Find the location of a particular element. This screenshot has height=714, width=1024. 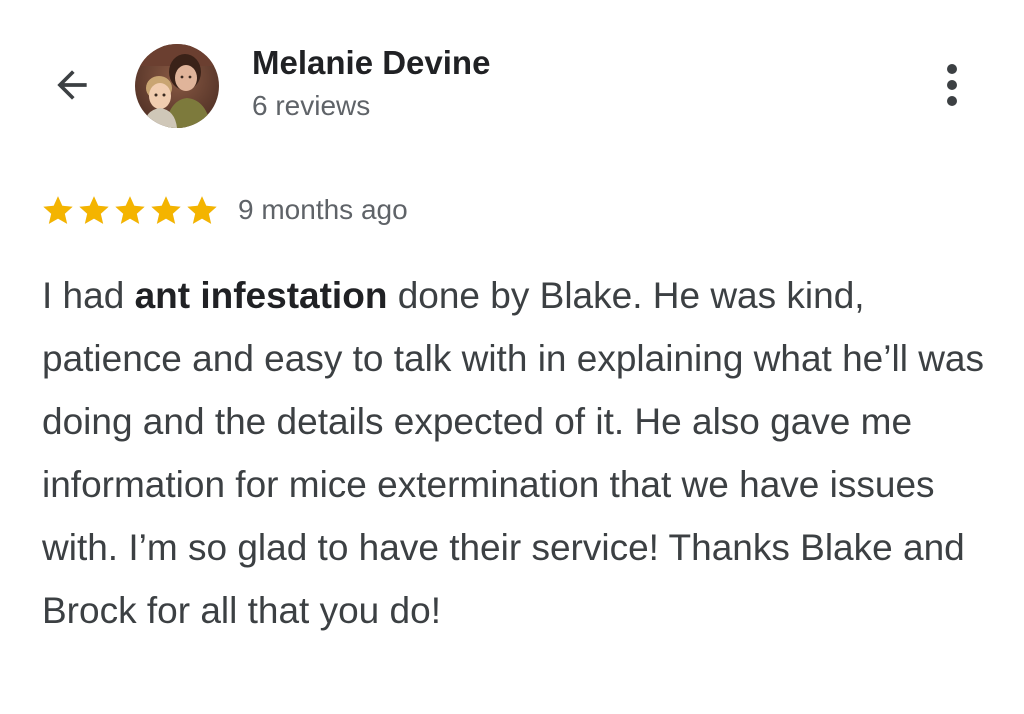

reviewer-review-count: 6 reviews is located at coordinates (311, 106).